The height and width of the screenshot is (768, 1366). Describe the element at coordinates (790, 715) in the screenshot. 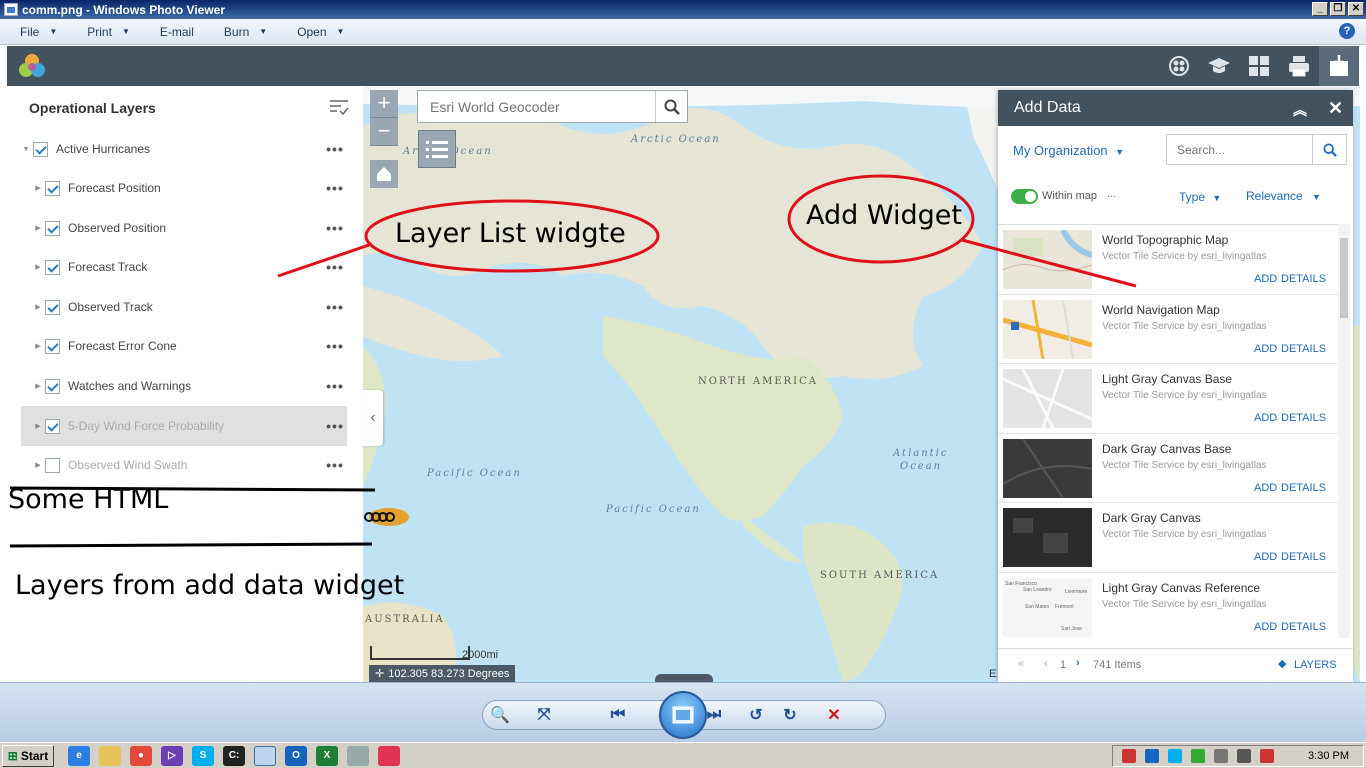

I see `rotate-right-icon: ↻` at that location.